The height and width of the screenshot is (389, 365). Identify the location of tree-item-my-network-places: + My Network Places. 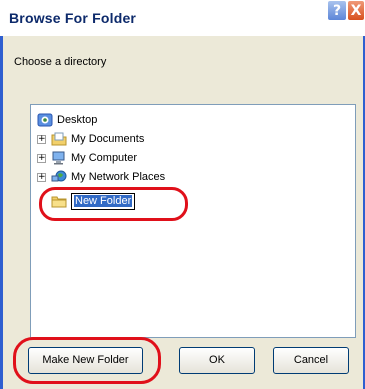
(101, 177).